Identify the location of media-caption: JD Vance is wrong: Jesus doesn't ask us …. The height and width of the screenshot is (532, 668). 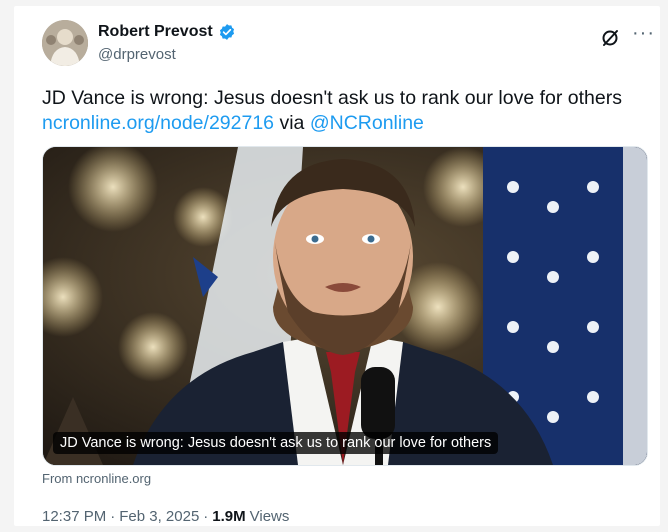
(276, 443).